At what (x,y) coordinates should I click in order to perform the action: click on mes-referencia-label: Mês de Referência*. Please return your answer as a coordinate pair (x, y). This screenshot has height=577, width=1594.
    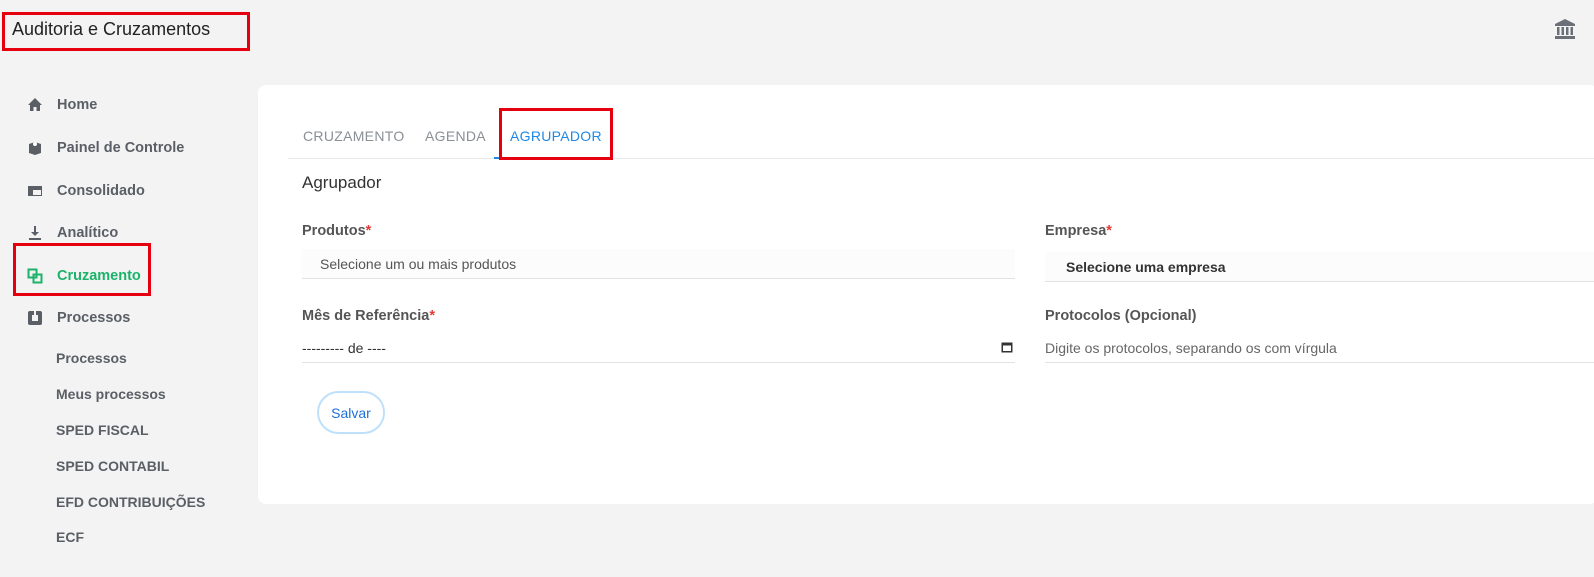
    Looking at the image, I should click on (368, 316).